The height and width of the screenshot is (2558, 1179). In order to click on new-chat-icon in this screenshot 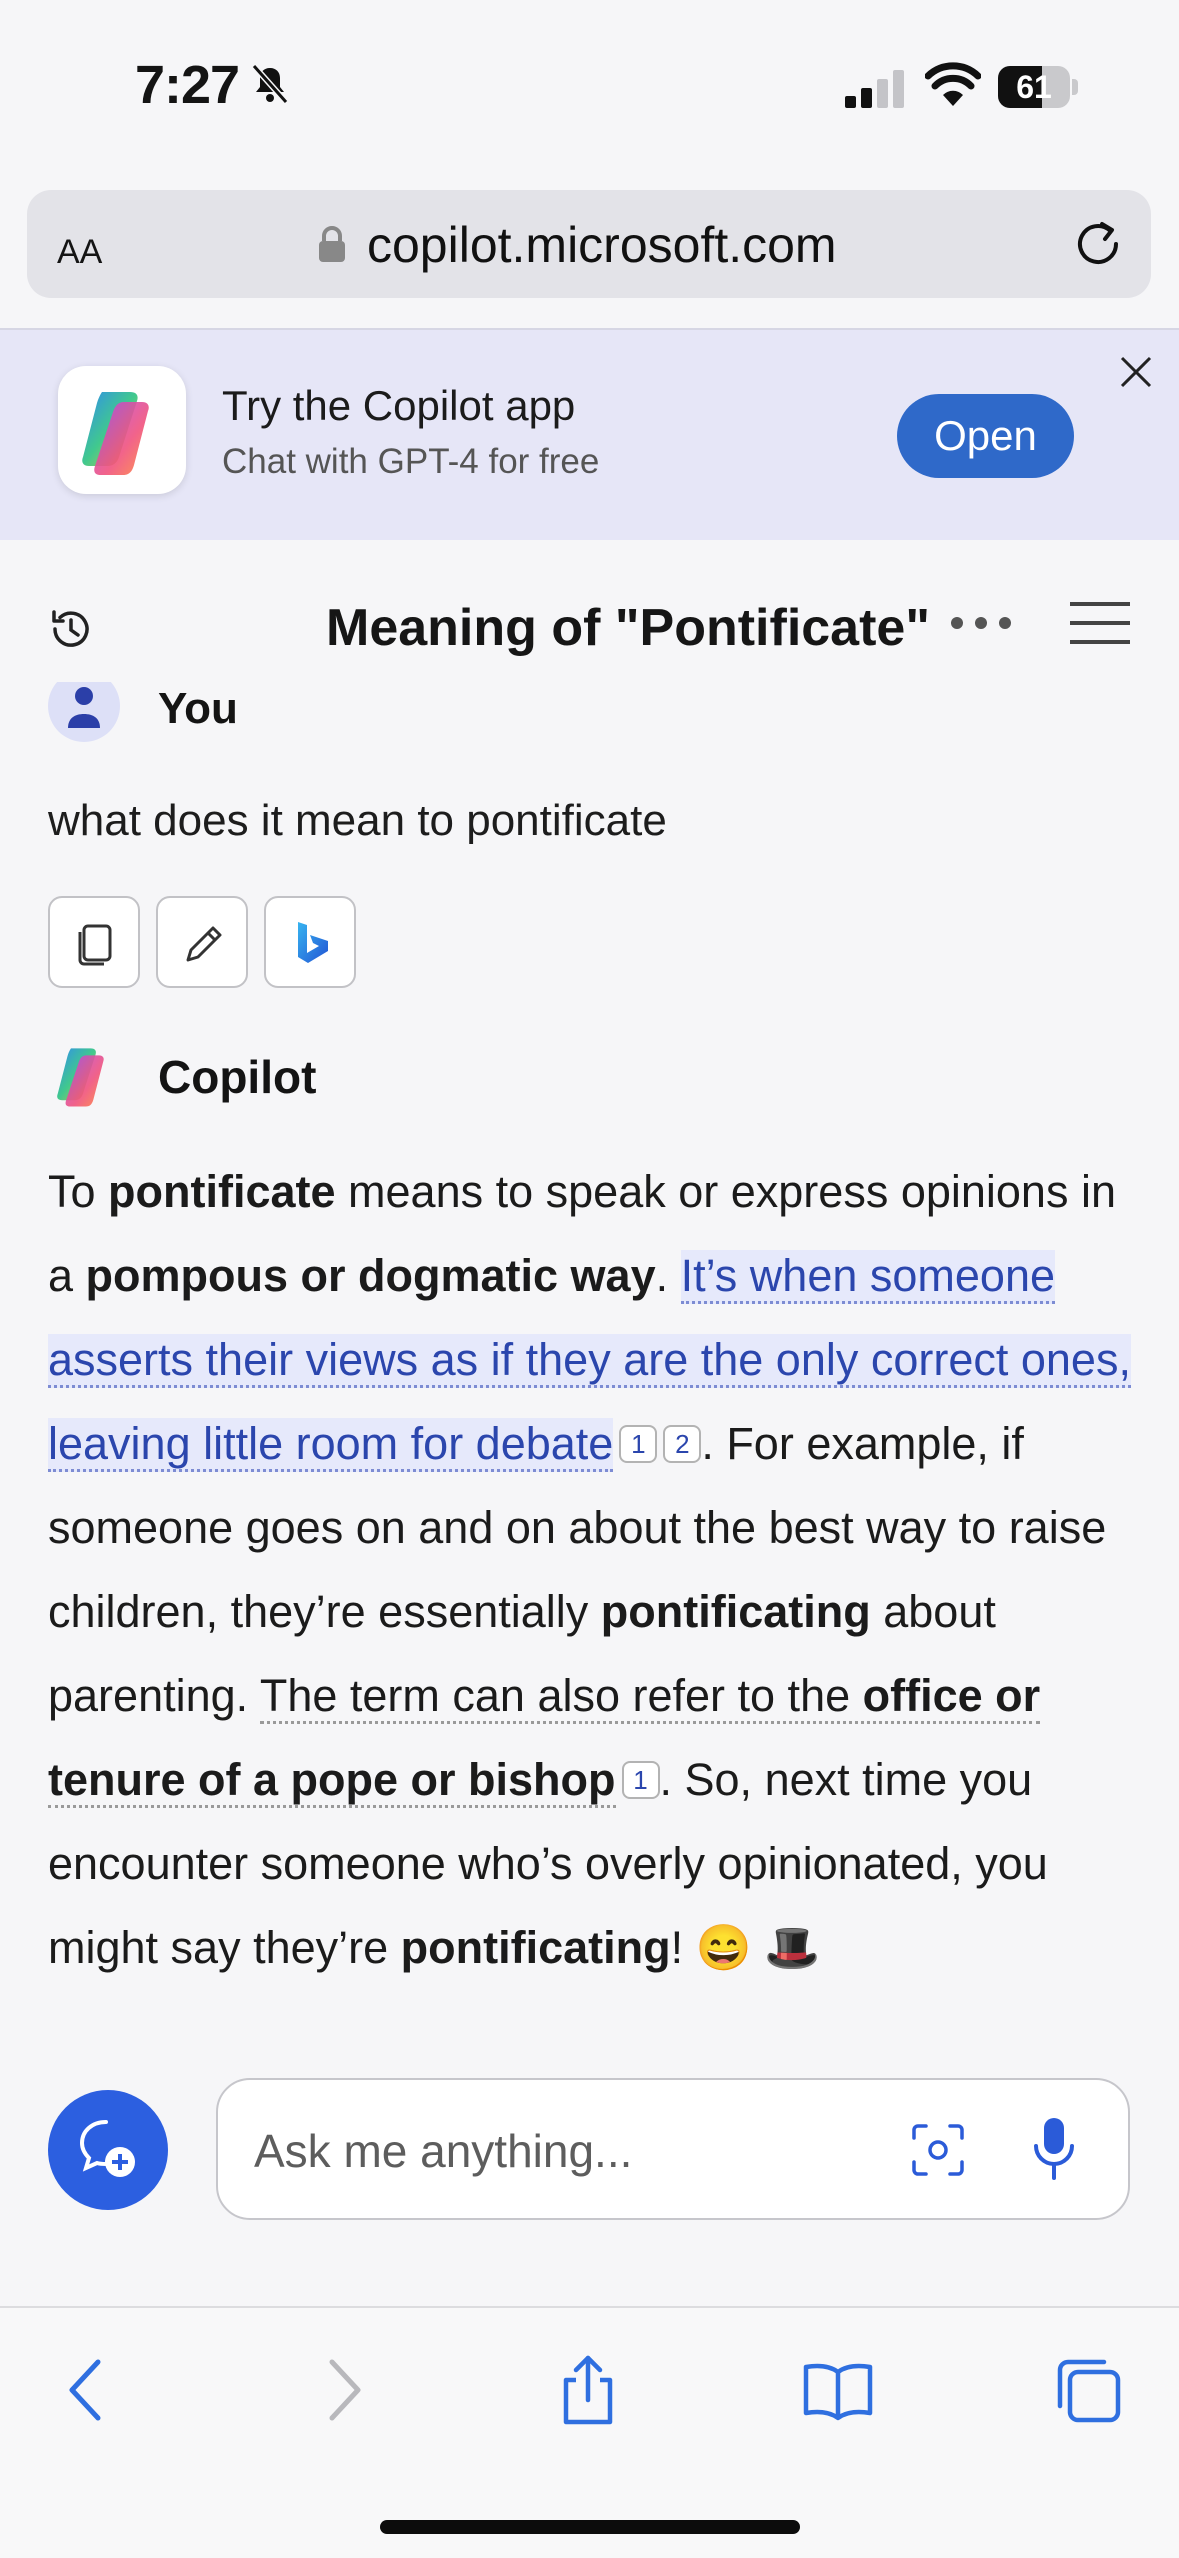, I will do `click(107, 2148)`.